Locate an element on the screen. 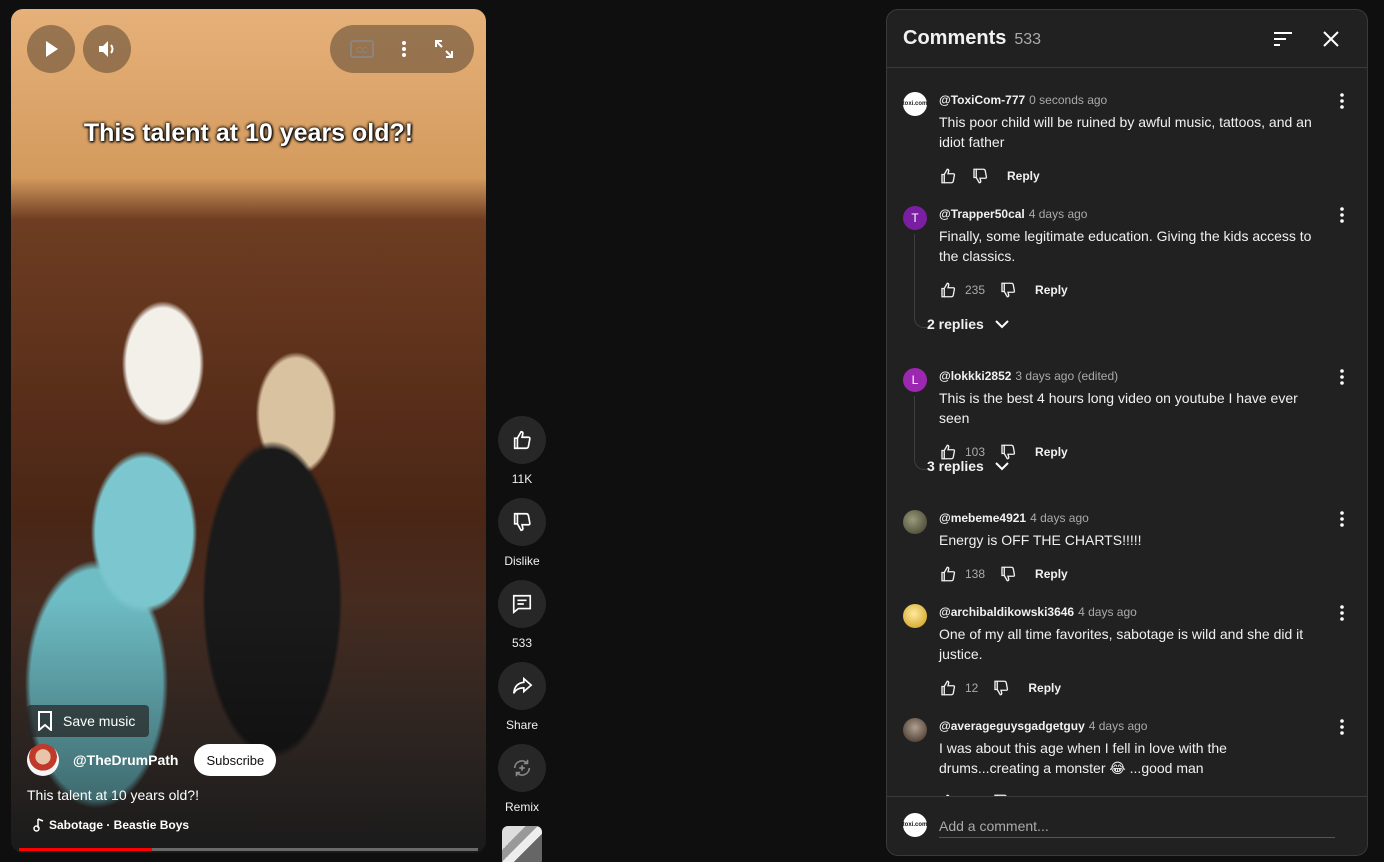 The image size is (1384, 862). chevron-down-icon is located at coordinates (1002, 324).